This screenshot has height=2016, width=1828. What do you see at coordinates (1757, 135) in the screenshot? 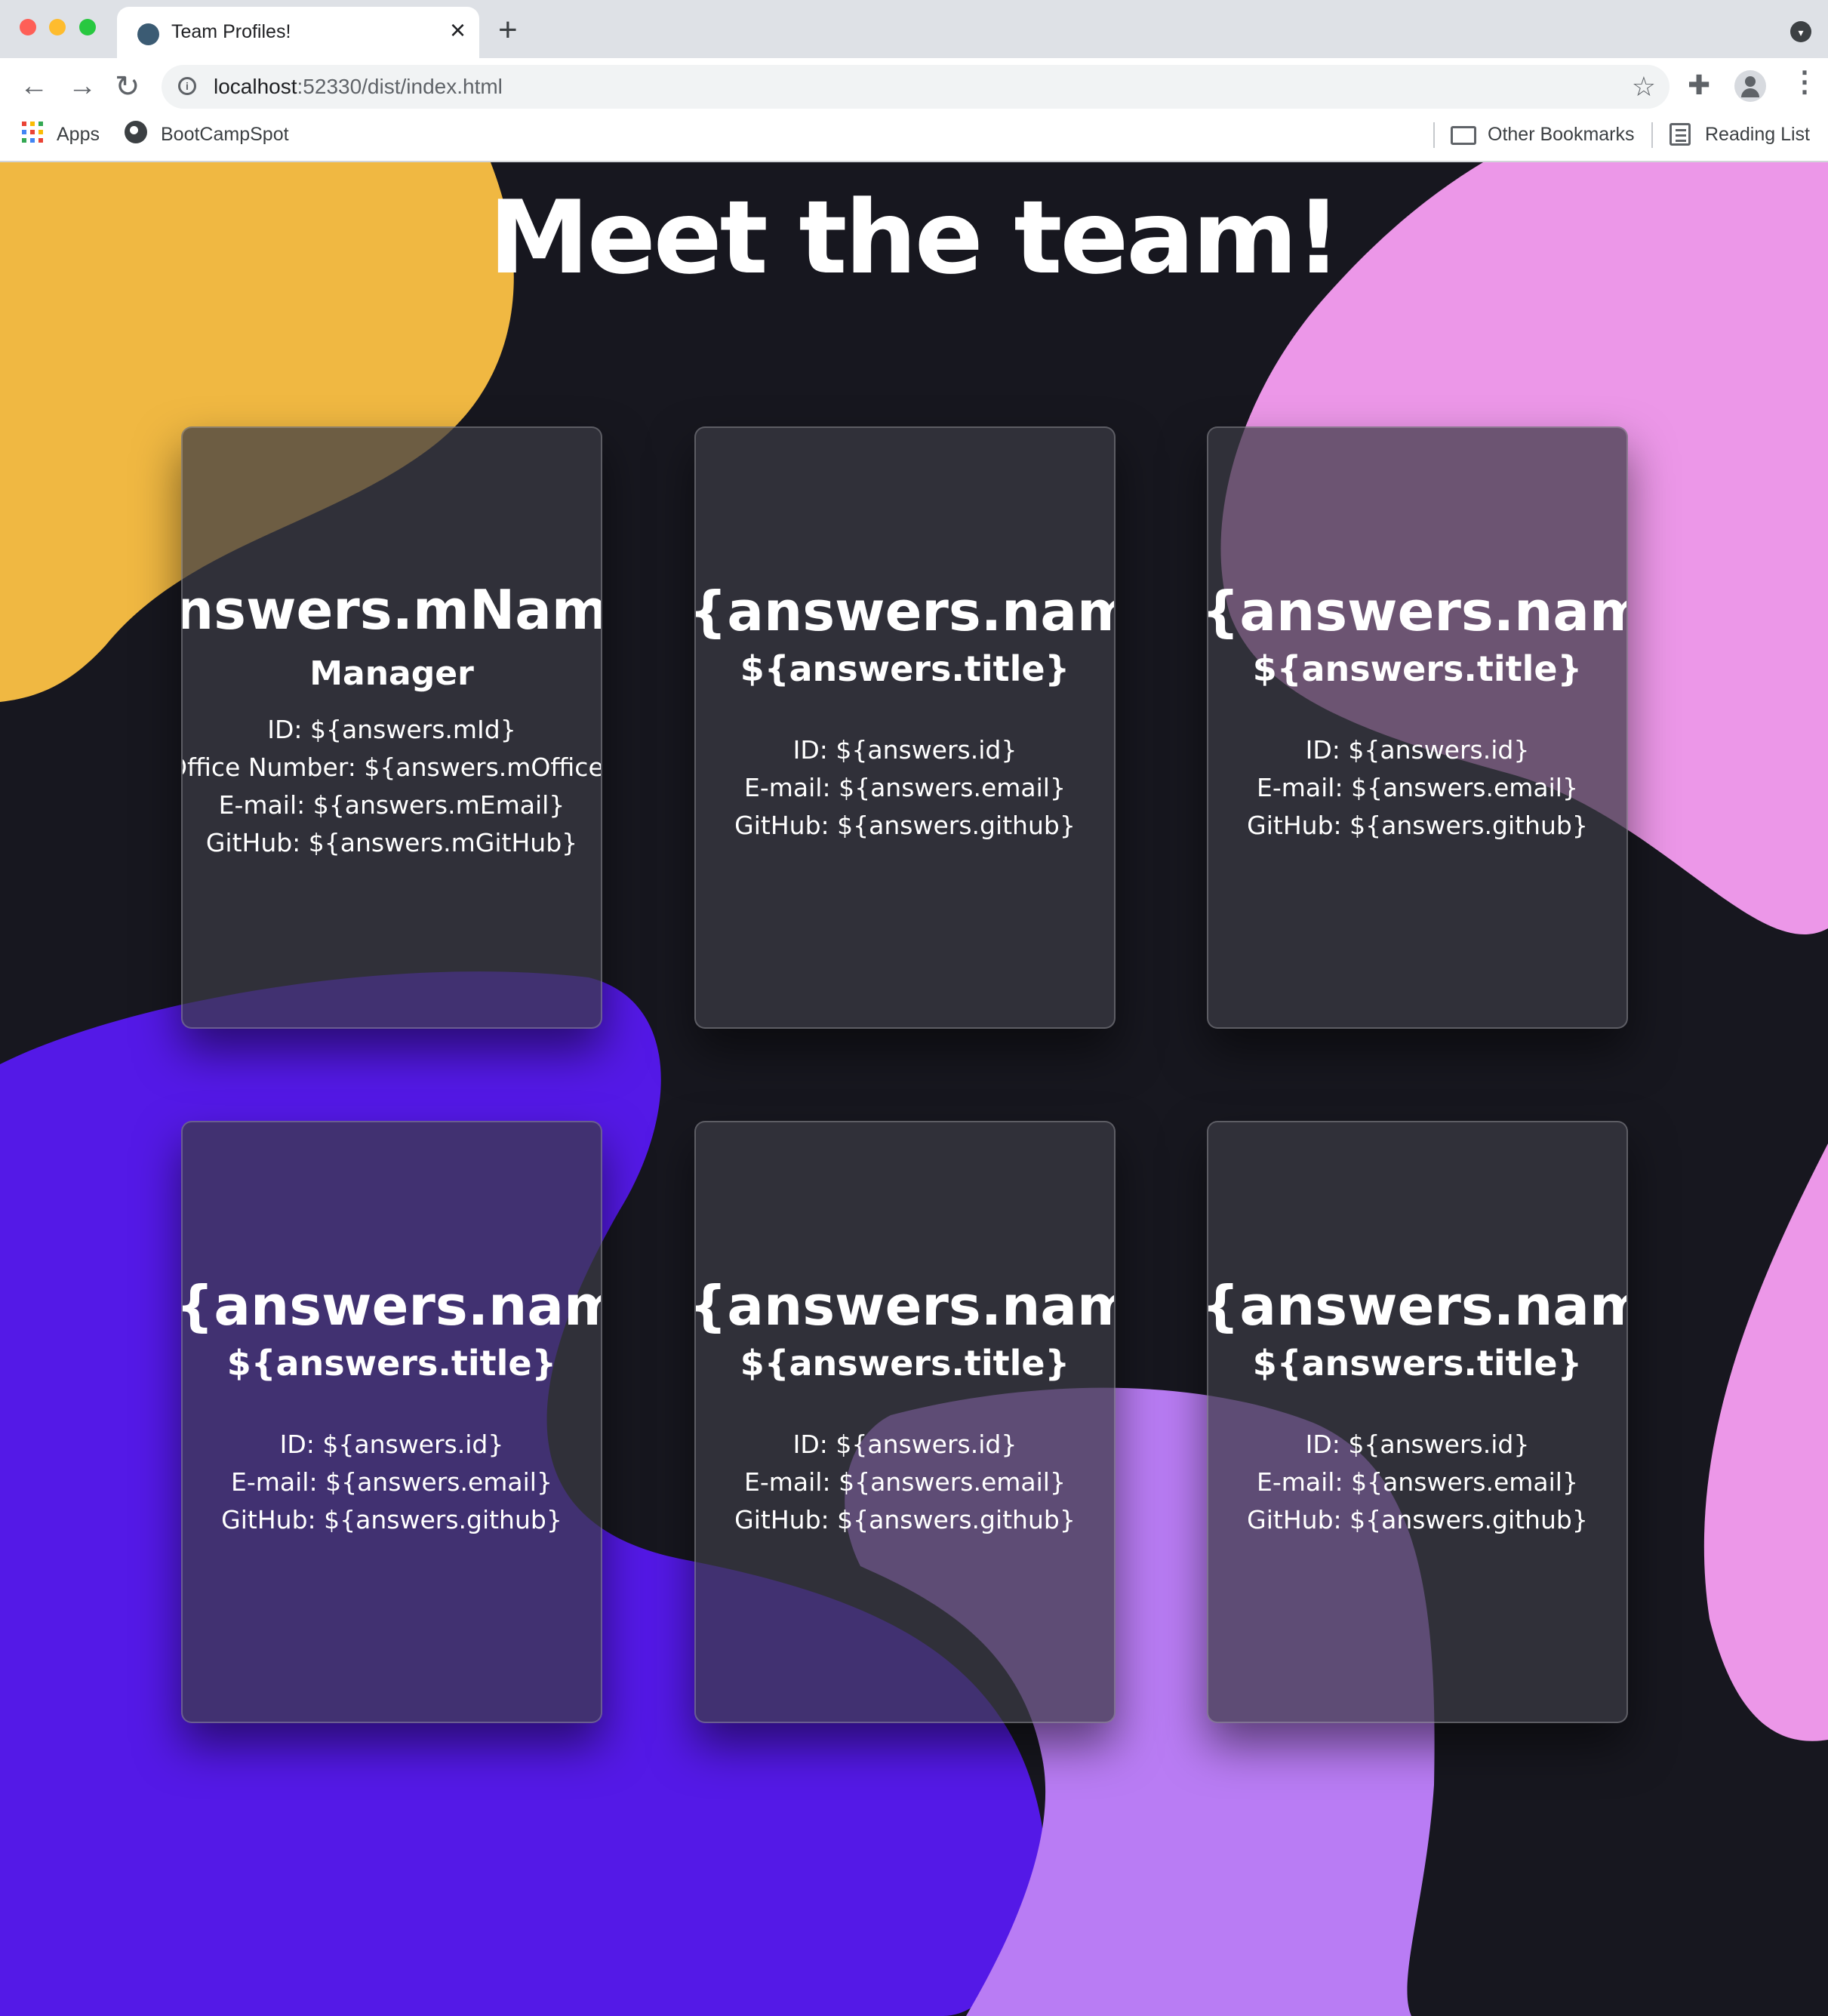
I see `reading-list-button: Reading List` at bounding box center [1757, 135].